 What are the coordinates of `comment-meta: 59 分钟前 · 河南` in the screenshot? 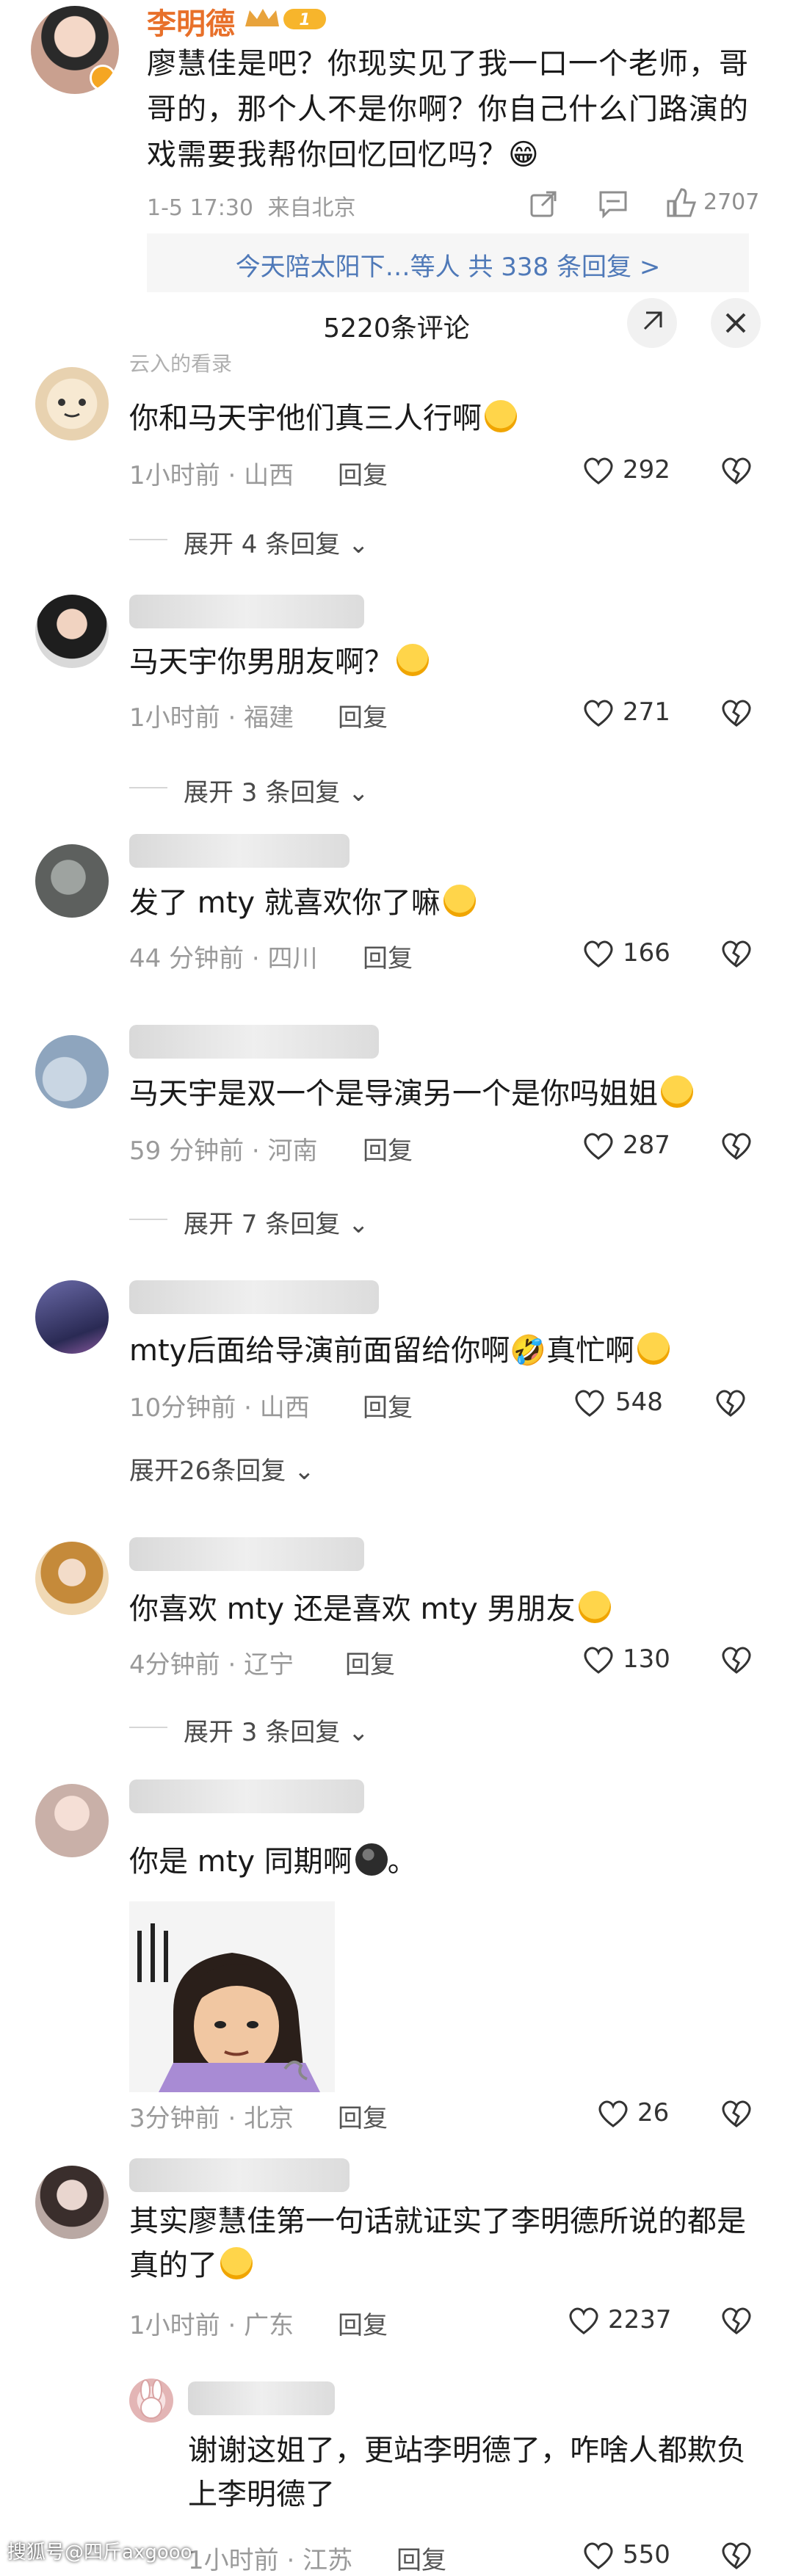 It's located at (223, 1151).